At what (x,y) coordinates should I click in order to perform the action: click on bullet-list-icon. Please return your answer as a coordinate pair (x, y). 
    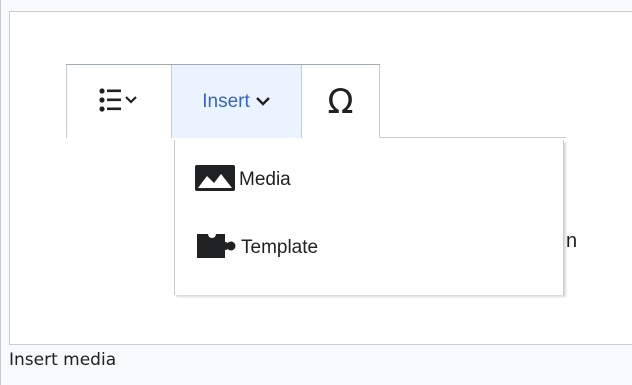
    Looking at the image, I should click on (119, 101).